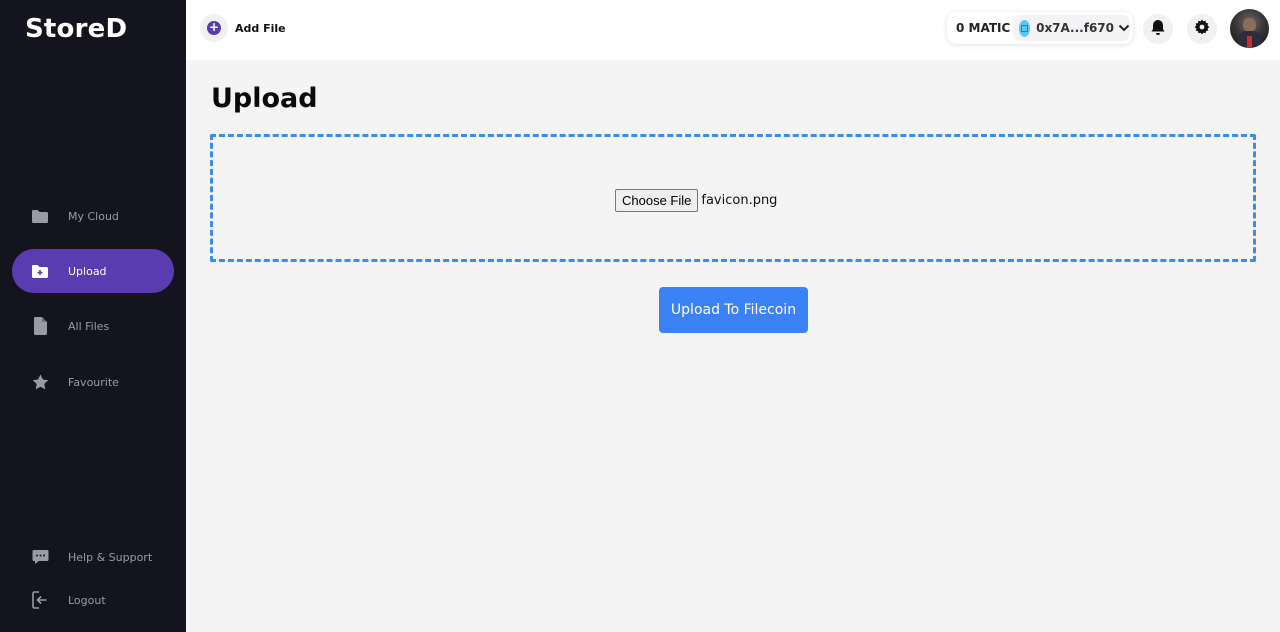 This screenshot has height=632, width=1280. Describe the element at coordinates (264, 98) in the screenshot. I see `page-title: Upload` at that location.